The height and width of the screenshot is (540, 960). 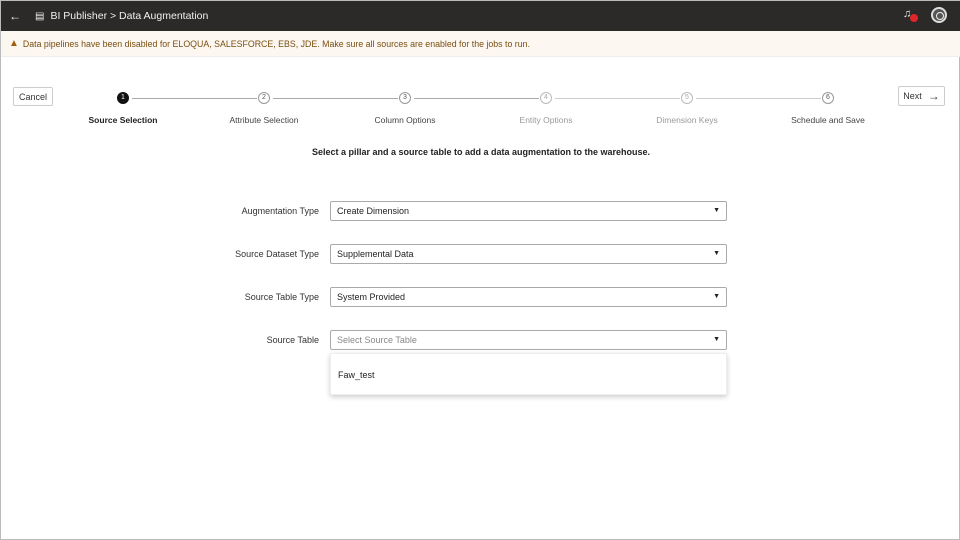 What do you see at coordinates (14, 43) in the screenshot?
I see `warning-icon: ▲` at bounding box center [14, 43].